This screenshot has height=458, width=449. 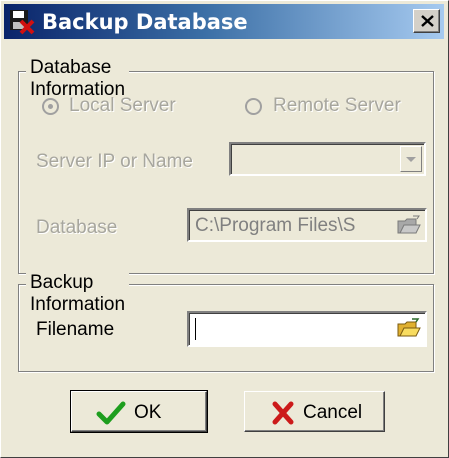 What do you see at coordinates (409, 328) in the screenshot?
I see `folder-open-icon` at bounding box center [409, 328].